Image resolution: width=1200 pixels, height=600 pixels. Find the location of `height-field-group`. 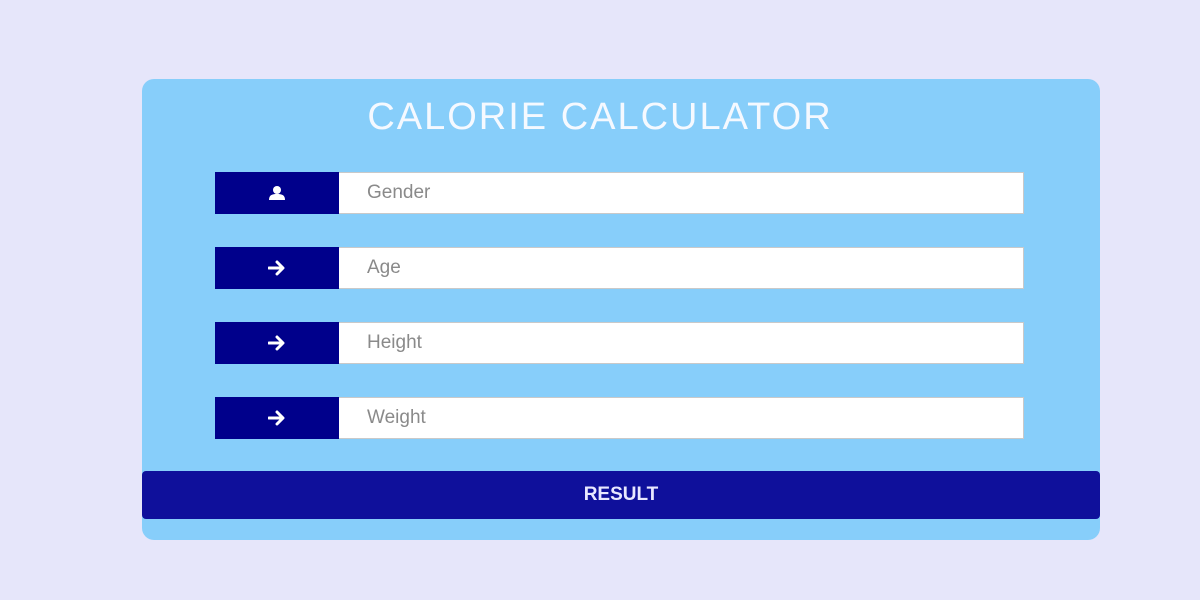

height-field-group is located at coordinates (619, 343).